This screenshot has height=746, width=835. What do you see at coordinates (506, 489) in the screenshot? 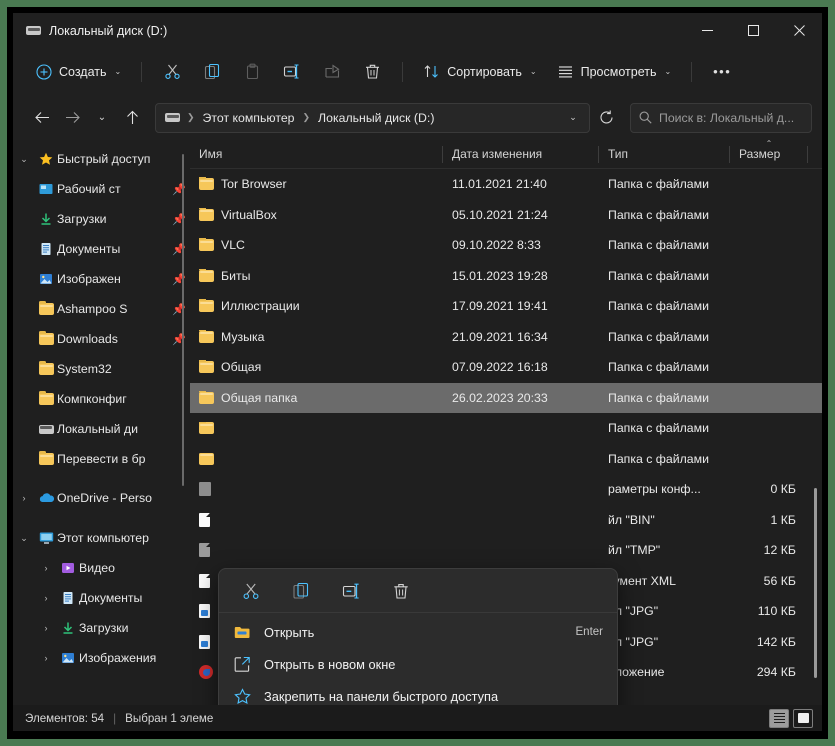
I see `table-row: раметры конф... 0 КБ` at bounding box center [506, 489].